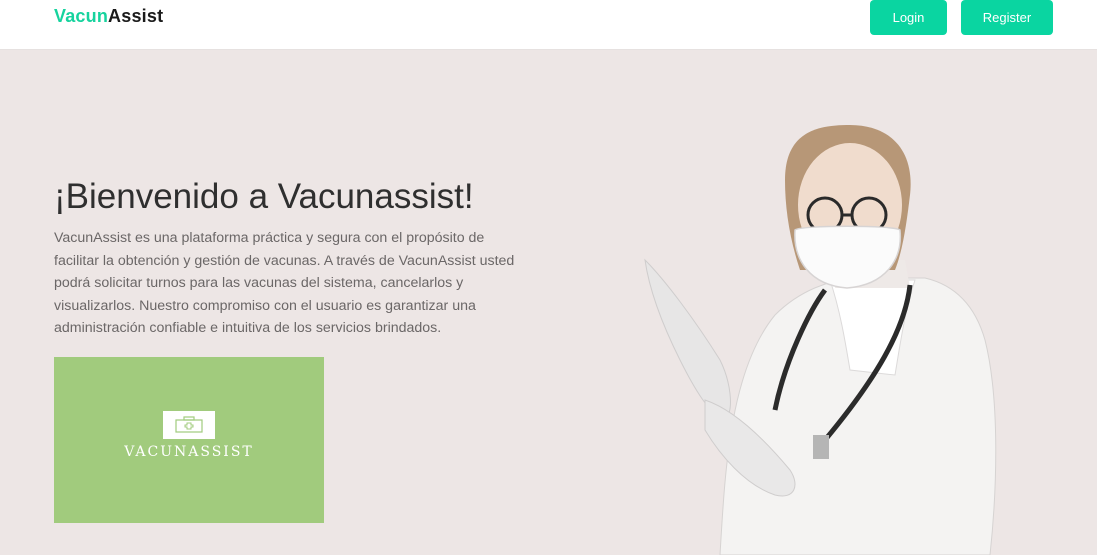  Describe the element at coordinates (189, 452) in the screenshot. I see `logo-text: VACUNASSIST` at that location.